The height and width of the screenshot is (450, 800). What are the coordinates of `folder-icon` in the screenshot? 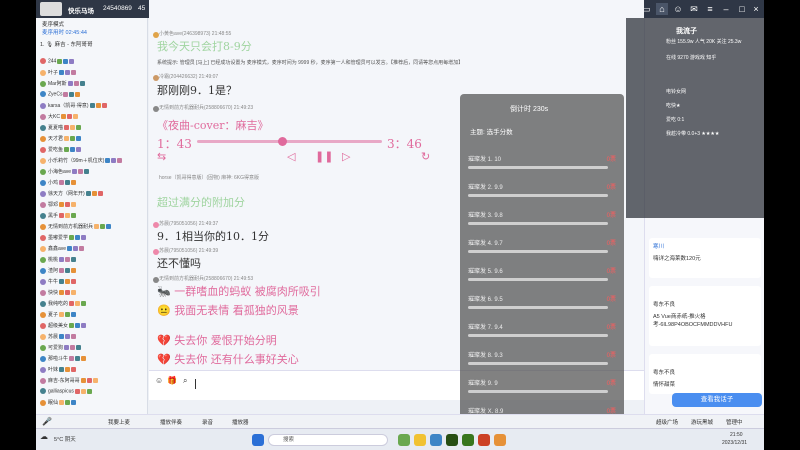 It's located at (420, 440).